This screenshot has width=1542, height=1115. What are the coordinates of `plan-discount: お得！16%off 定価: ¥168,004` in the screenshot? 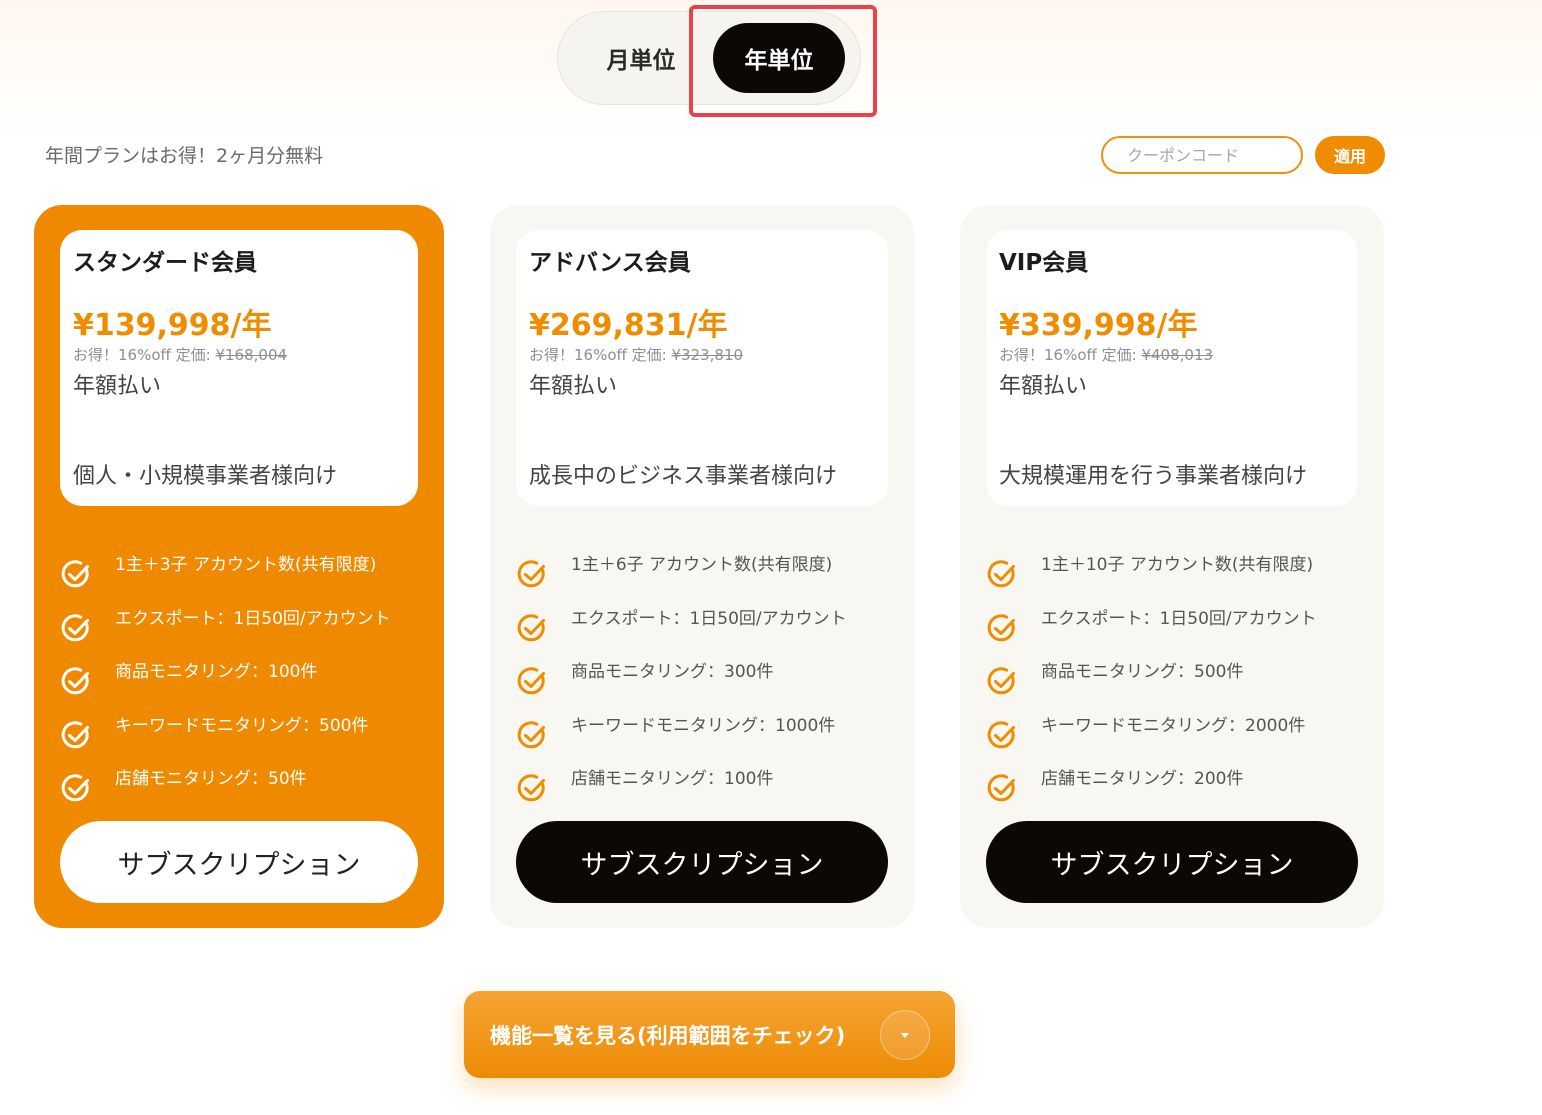 It's located at (239, 355).